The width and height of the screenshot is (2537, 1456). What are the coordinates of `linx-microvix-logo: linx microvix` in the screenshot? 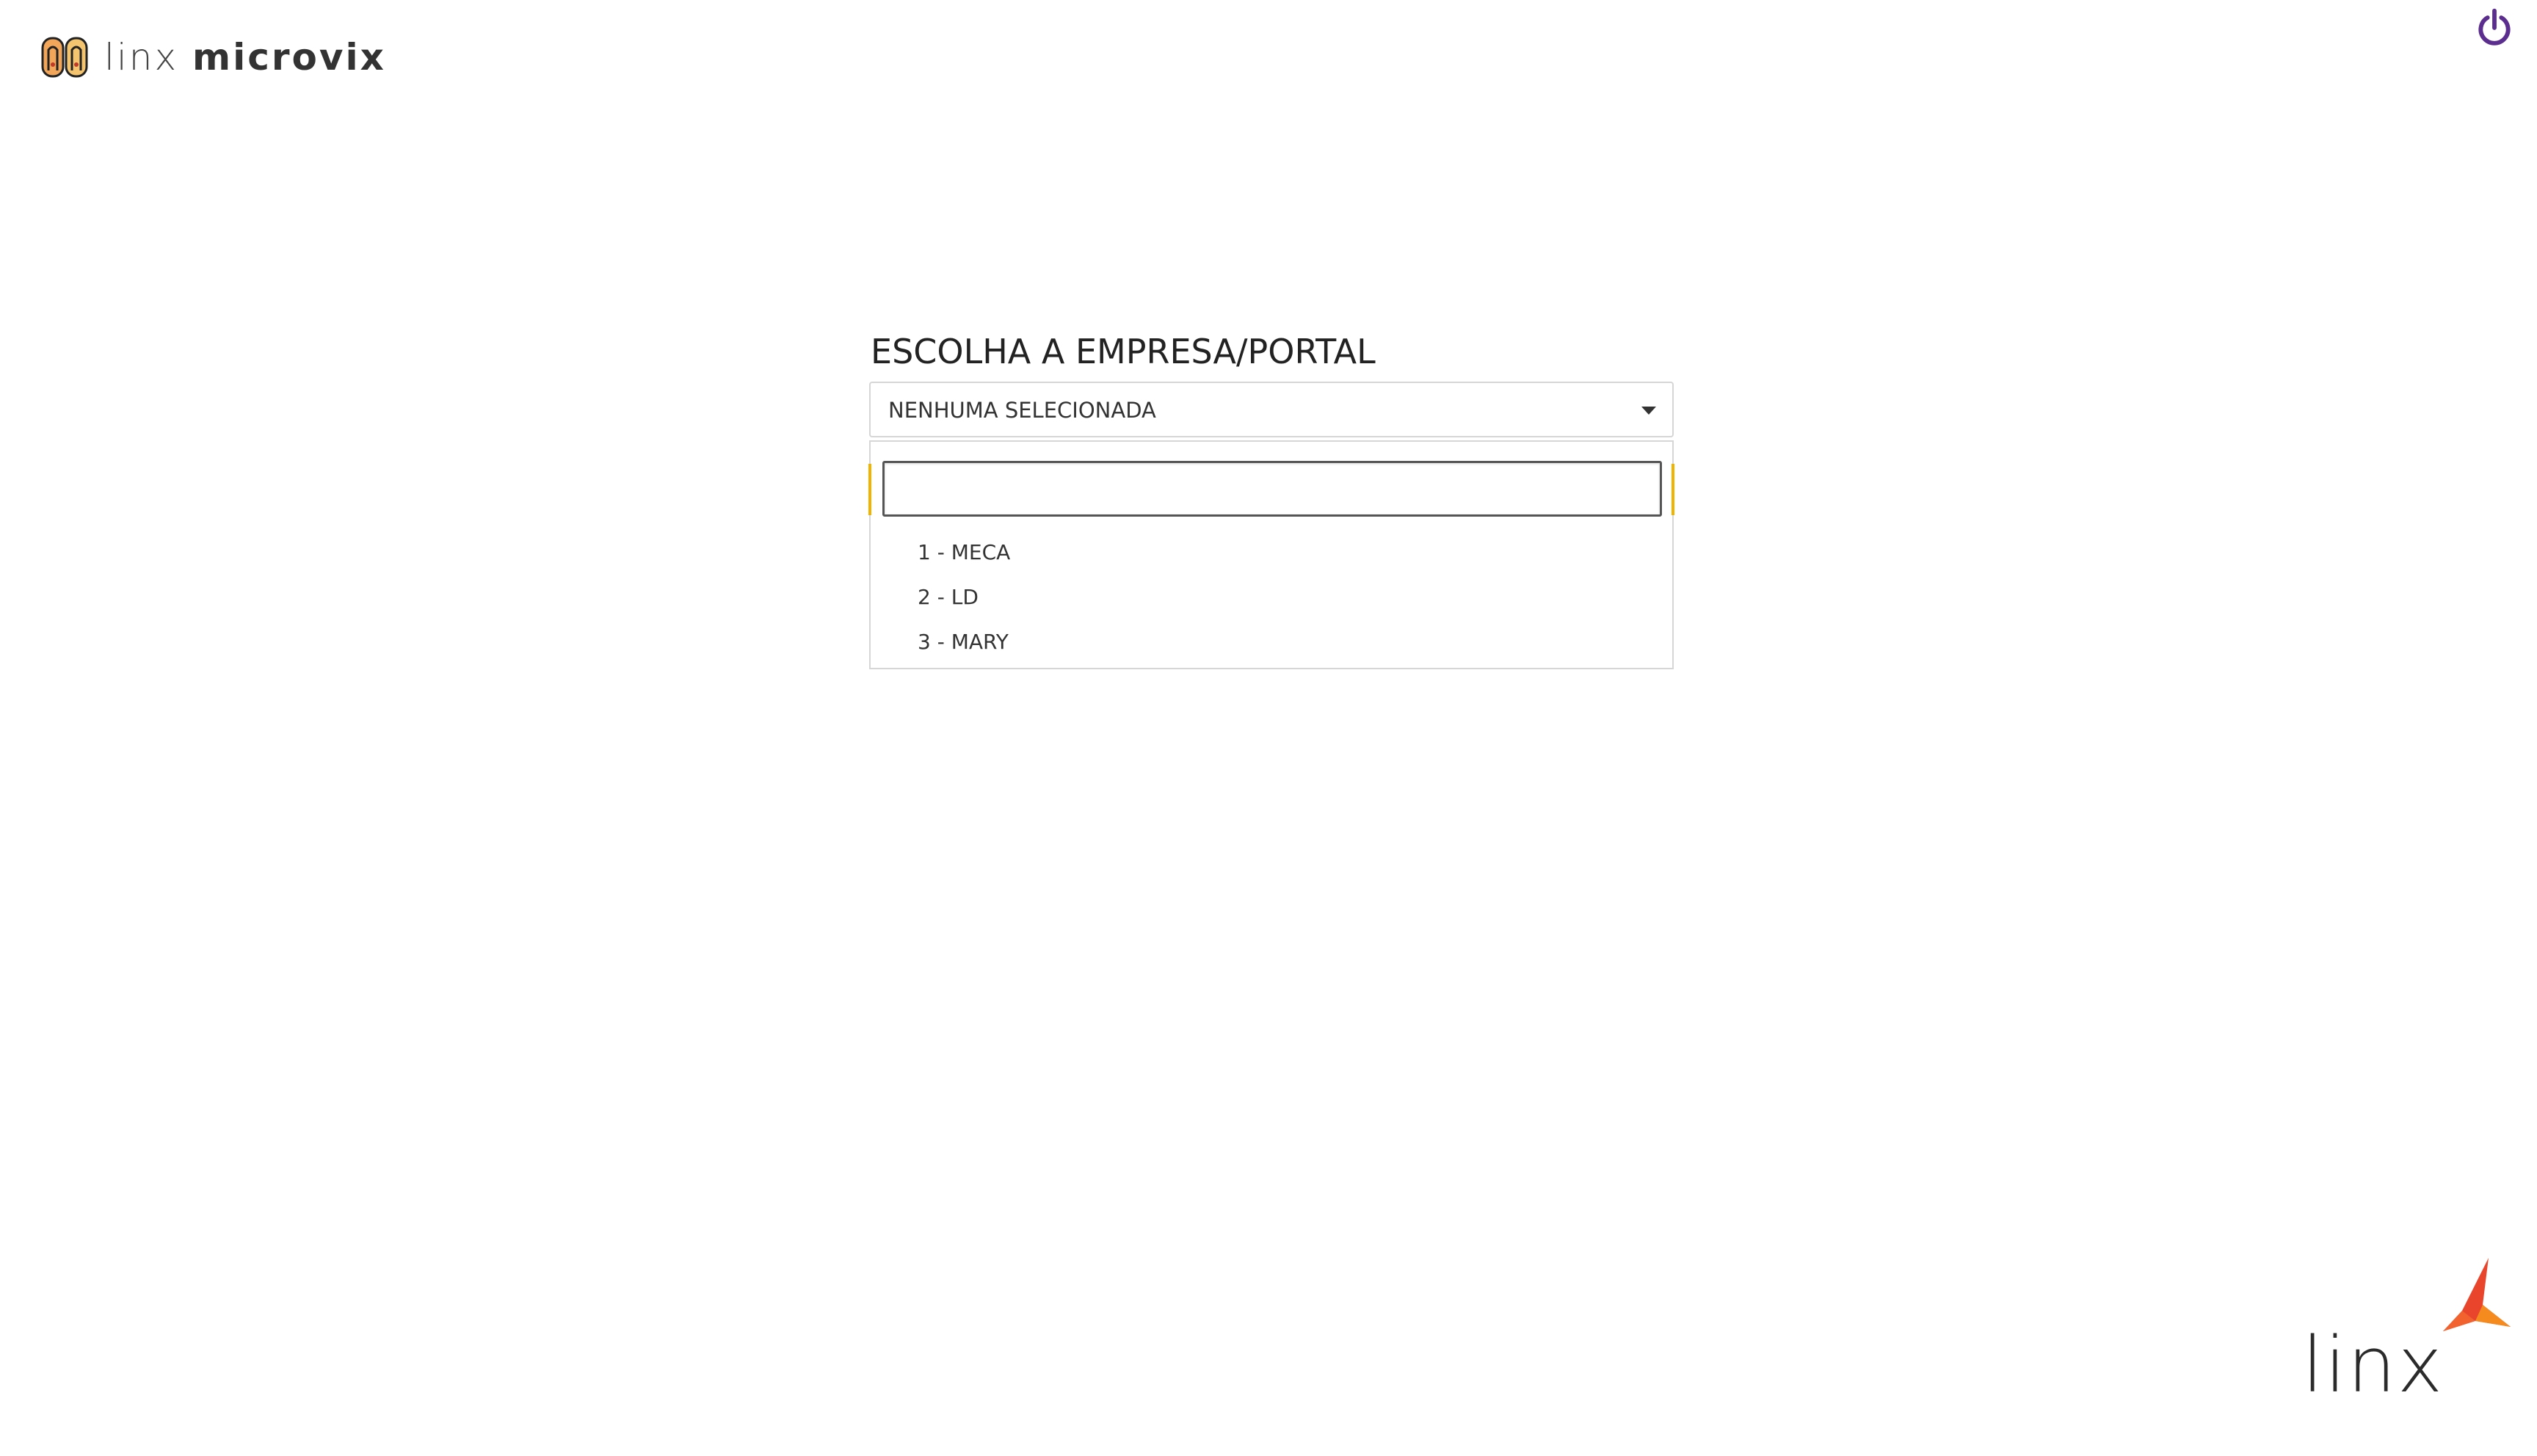 It's located at (213, 57).